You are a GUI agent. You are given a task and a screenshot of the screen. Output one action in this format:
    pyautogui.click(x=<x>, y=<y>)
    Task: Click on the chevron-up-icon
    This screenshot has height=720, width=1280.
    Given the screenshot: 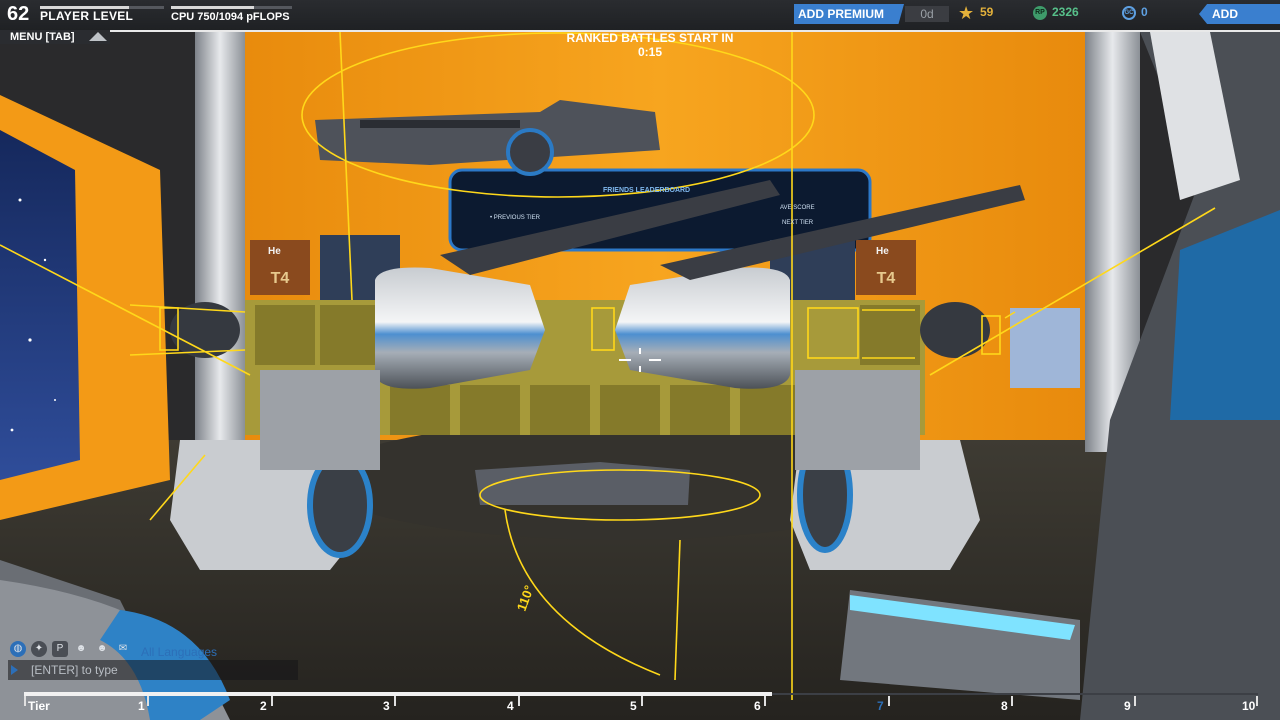 What is the action you would take?
    pyautogui.click(x=98, y=36)
    